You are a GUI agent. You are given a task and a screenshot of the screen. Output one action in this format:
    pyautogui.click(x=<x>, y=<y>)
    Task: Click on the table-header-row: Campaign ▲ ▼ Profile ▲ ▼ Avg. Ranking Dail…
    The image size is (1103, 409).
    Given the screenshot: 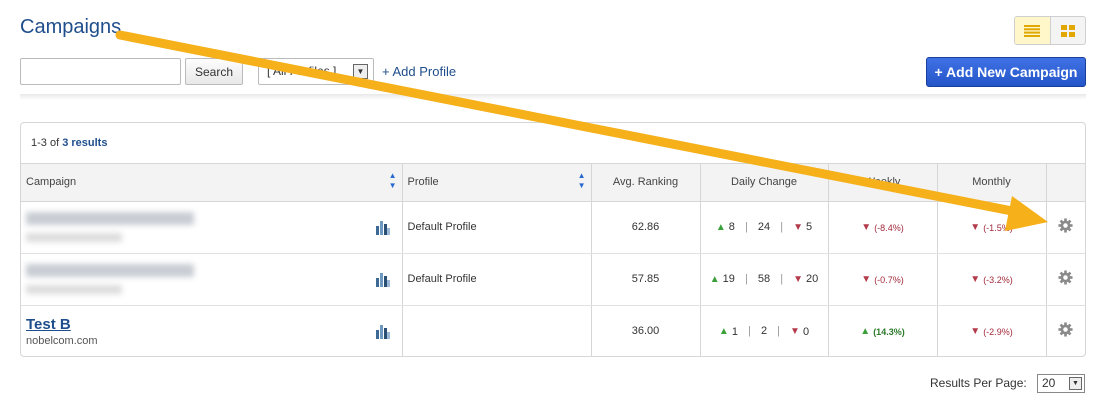 What is the action you would take?
    pyautogui.click(x=553, y=183)
    